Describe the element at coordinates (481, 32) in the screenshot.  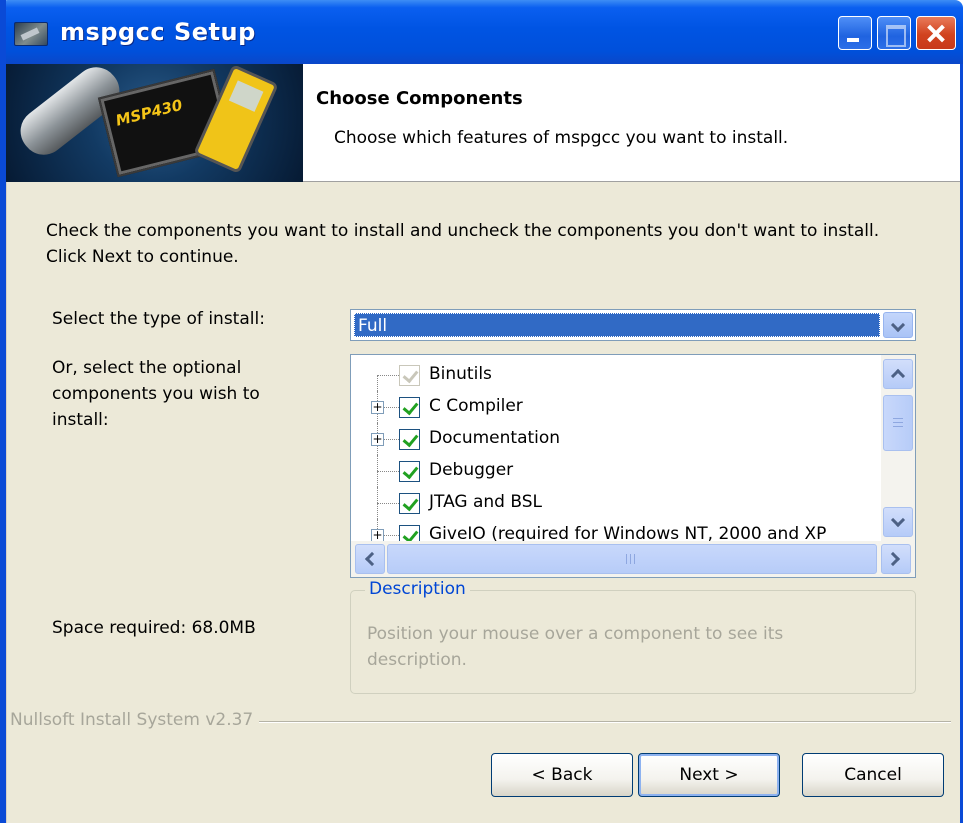
I see `title-bar: mspgcc Setup` at that location.